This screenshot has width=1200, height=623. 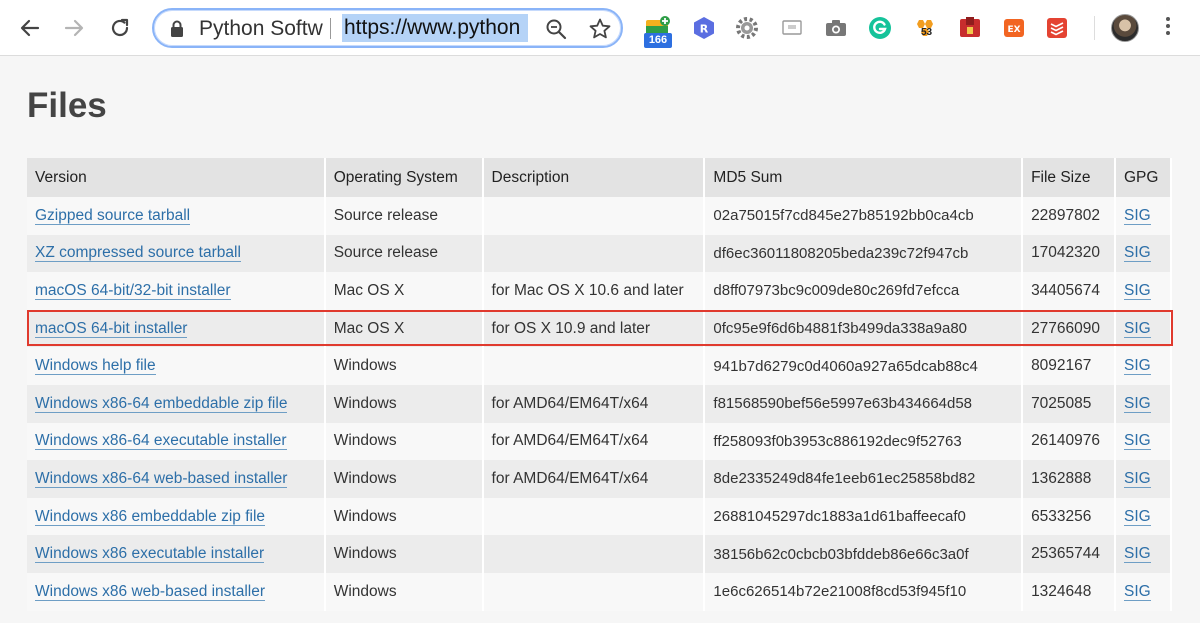 I want to click on extension-ex: EX, so click(x=1014, y=28).